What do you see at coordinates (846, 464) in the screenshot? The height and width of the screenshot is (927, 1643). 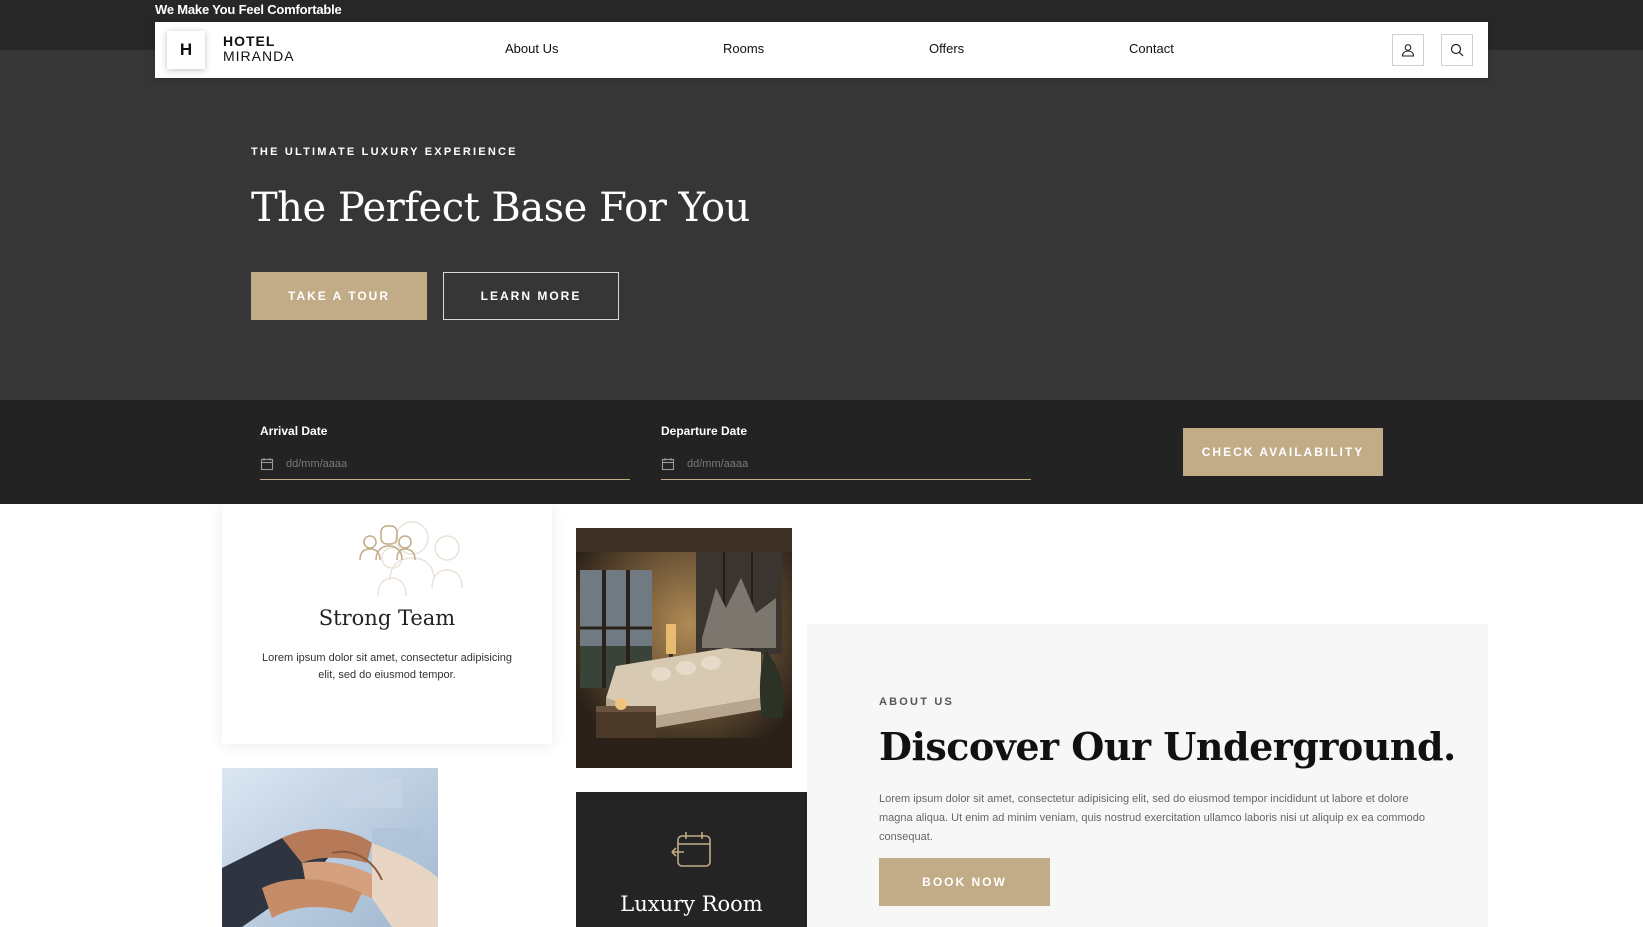 I see `departure-date-input: dd/mm/aaaa` at bounding box center [846, 464].